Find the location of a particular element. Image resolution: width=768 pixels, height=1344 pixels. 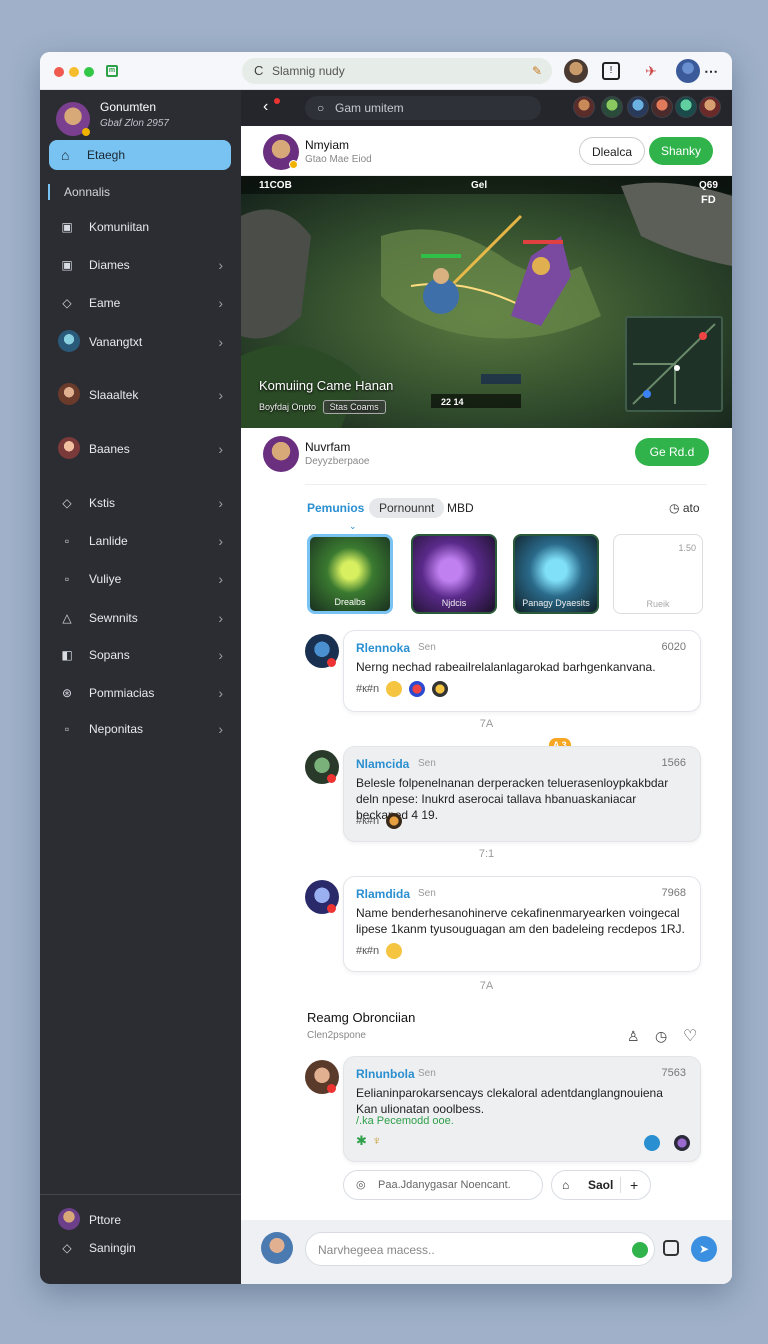

search-icon: ○ is located at coordinates (321, 108).